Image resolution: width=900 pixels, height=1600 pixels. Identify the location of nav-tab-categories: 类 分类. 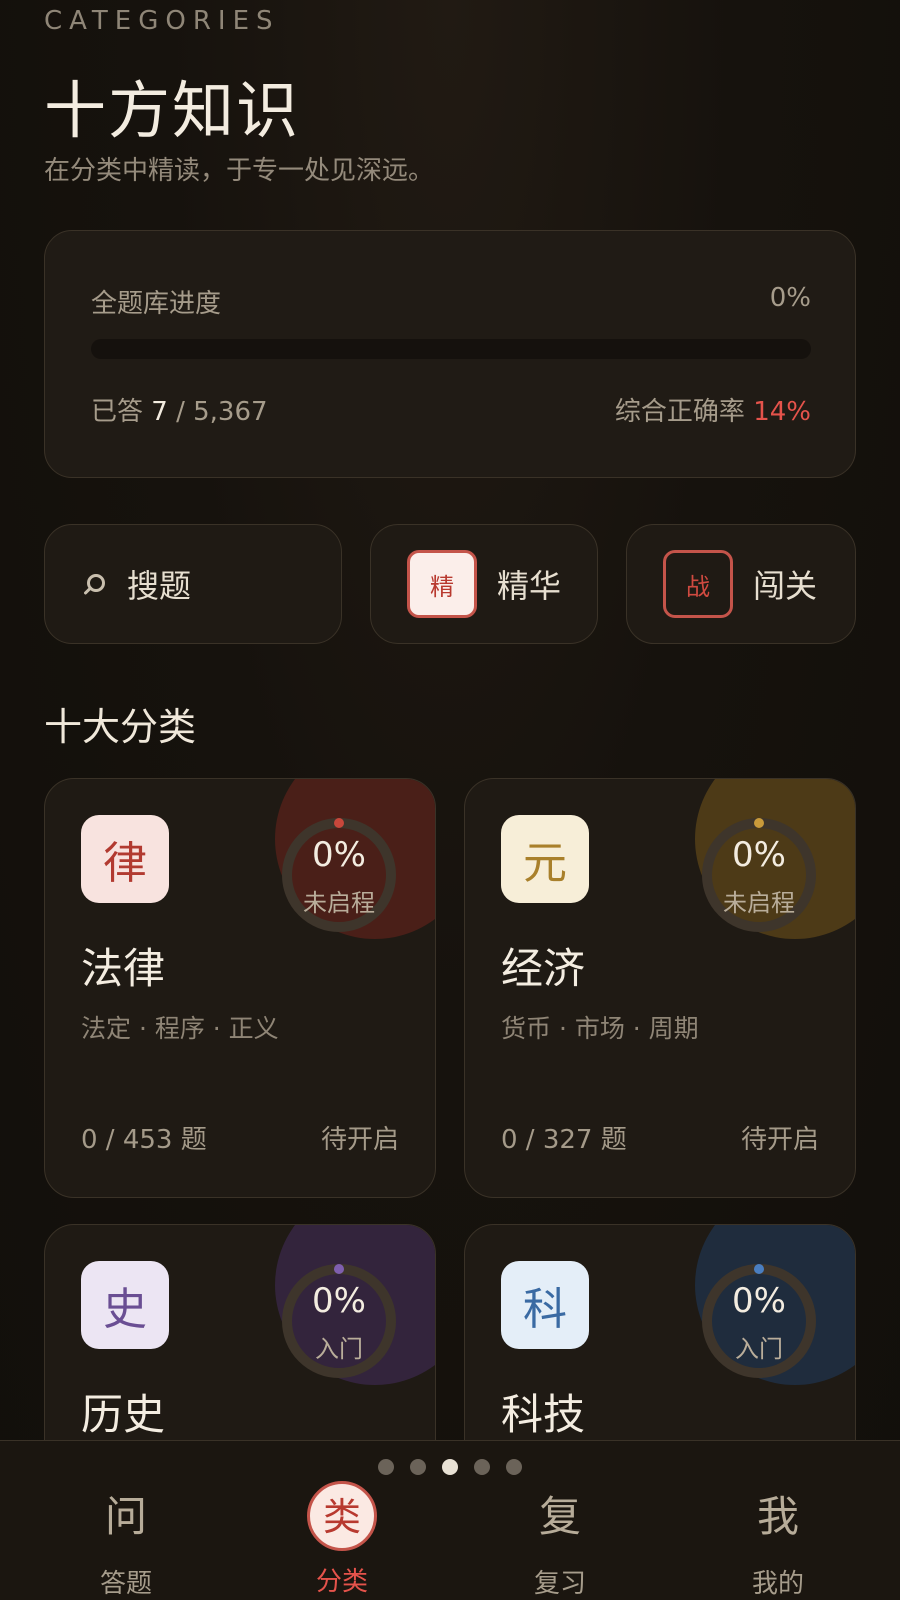
(342, 1539).